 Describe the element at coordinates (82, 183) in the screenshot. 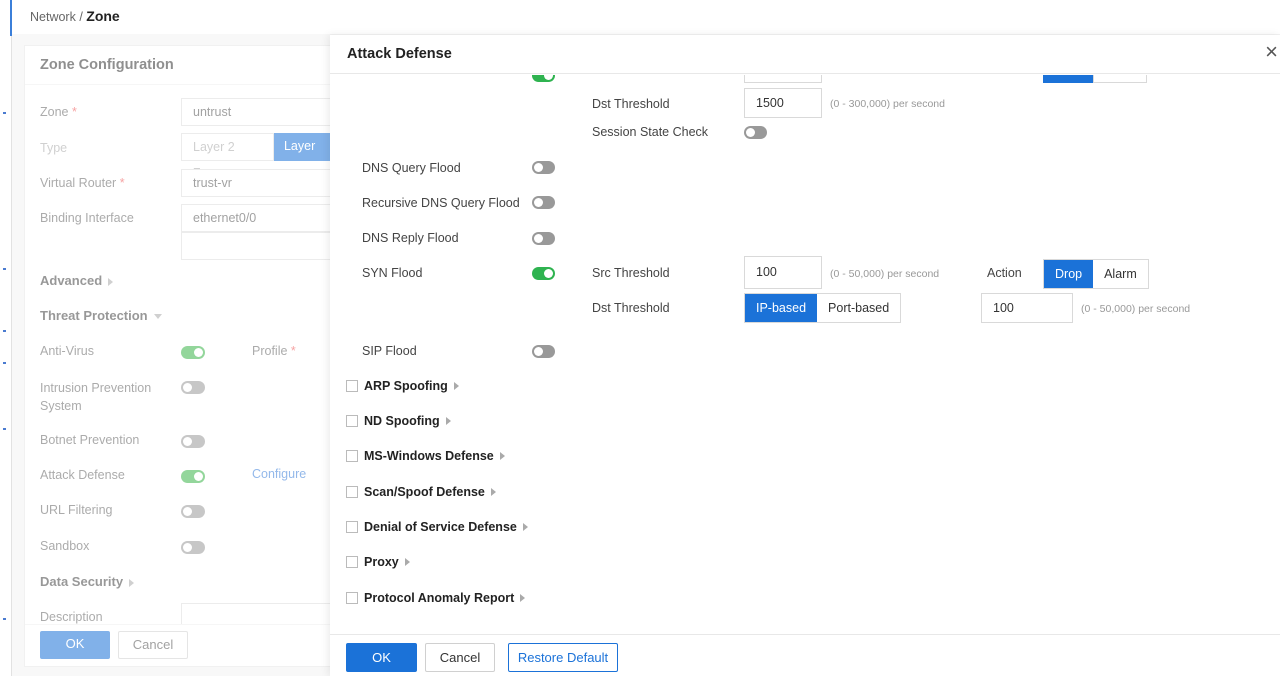

I see `virtual-router-label: Virtual Router *` at that location.